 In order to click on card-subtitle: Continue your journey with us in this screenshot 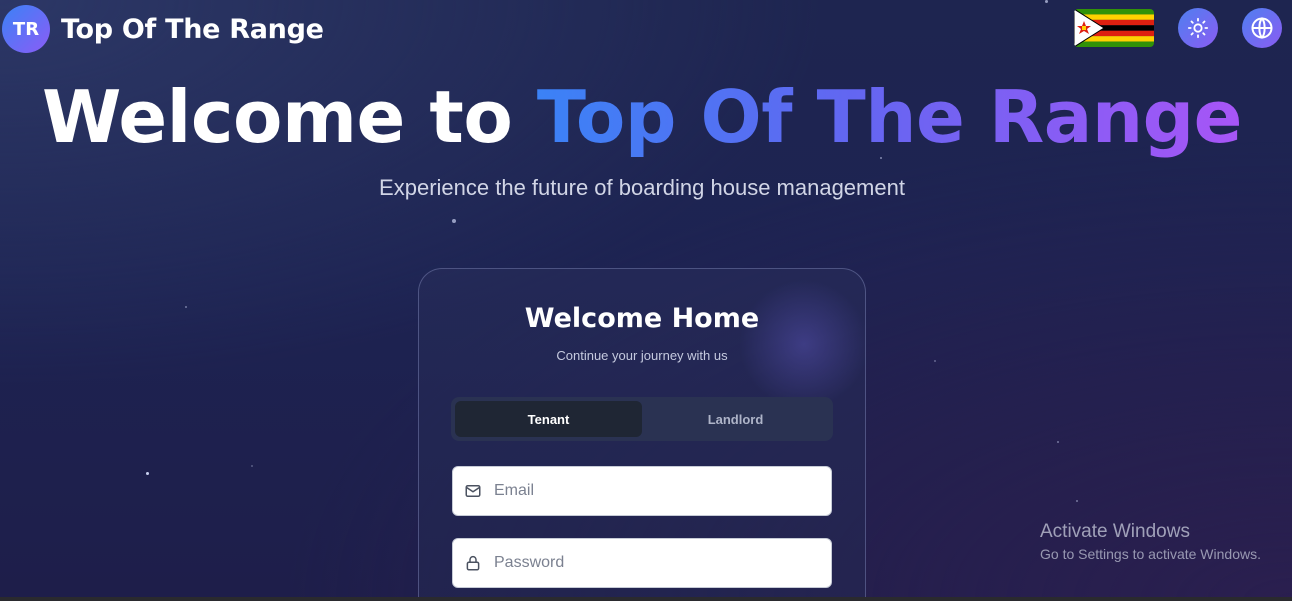, I will do `click(642, 355)`.